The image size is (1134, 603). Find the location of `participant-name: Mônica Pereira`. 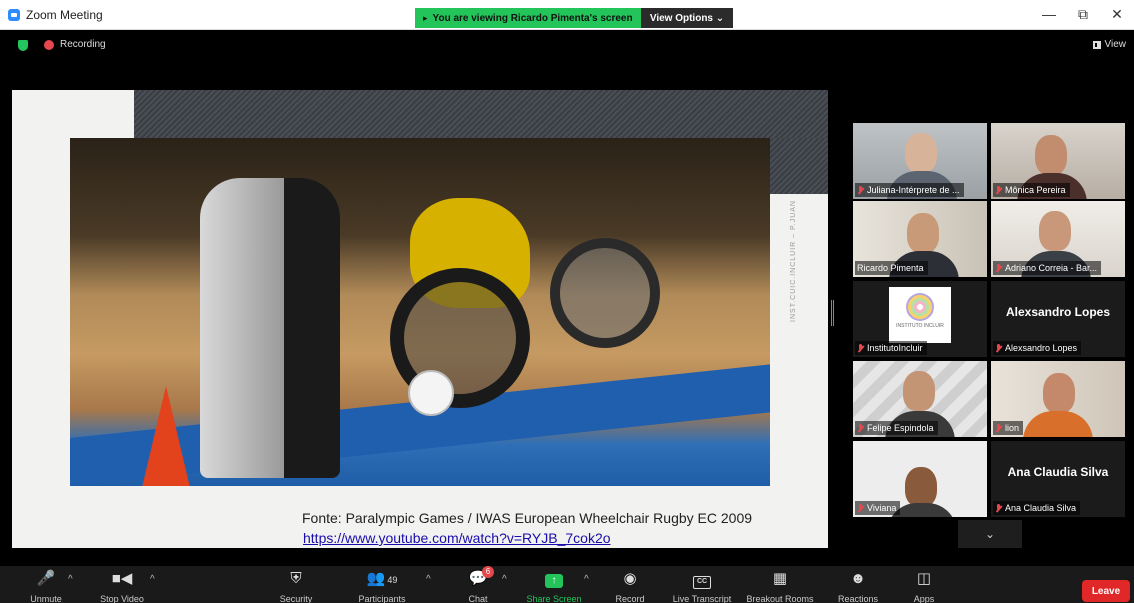

participant-name: Mônica Pereira is located at coordinates (1035, 190).